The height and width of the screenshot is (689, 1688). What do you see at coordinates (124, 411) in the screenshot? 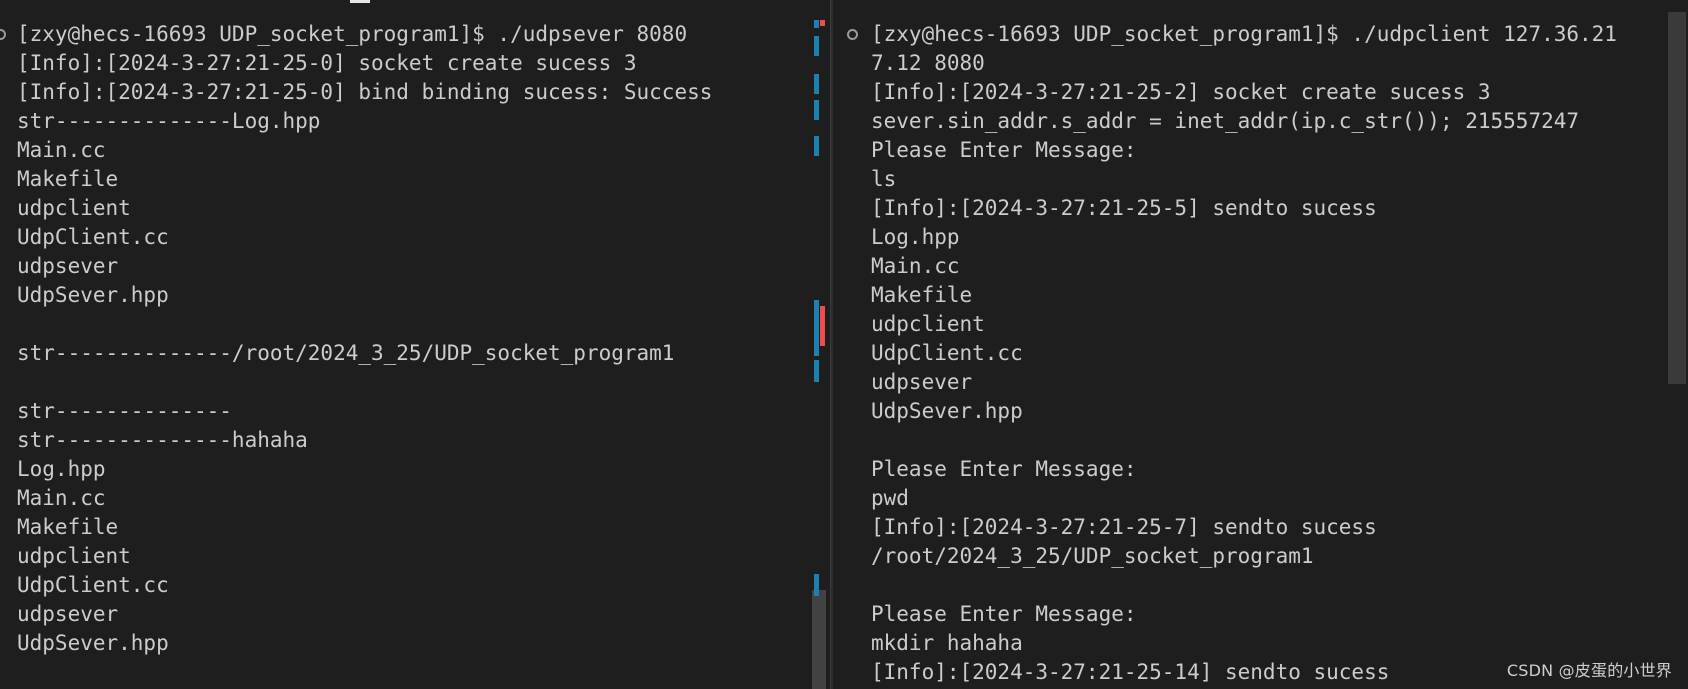
I see `terminal-line: str--------------` at bounding box center [124, 411].